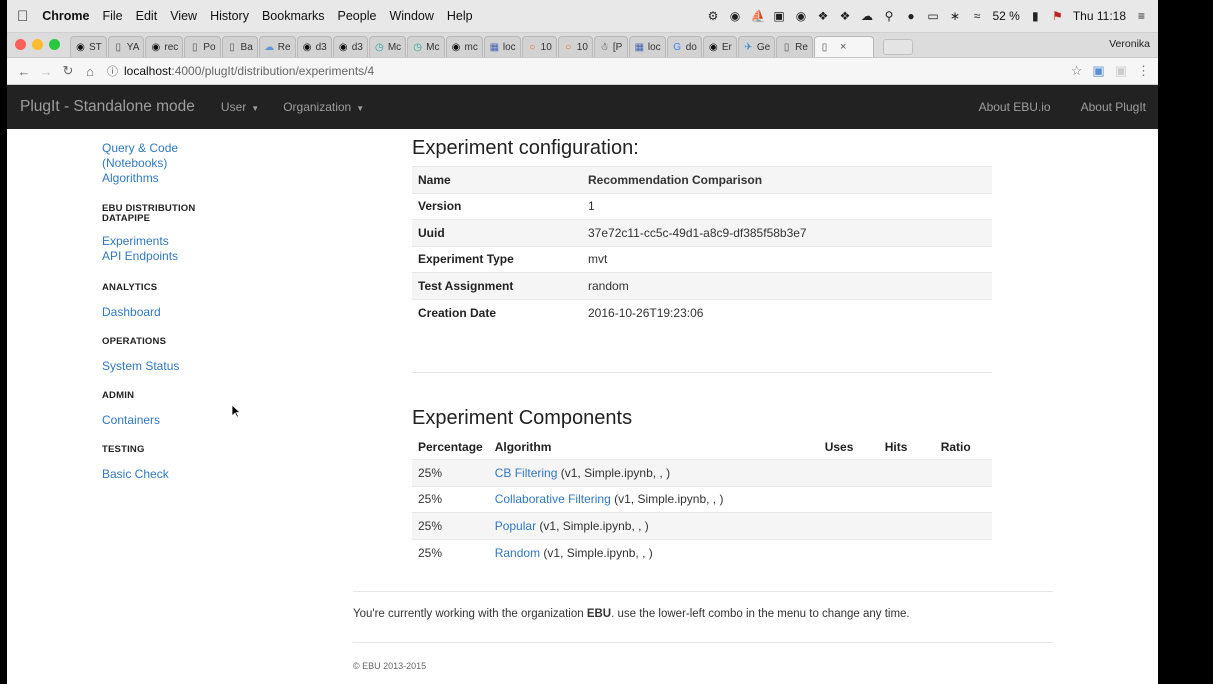  Describe the element at coordinates (1129, 44) in the screenshot. I see `profile-button: Veronika` at that location.